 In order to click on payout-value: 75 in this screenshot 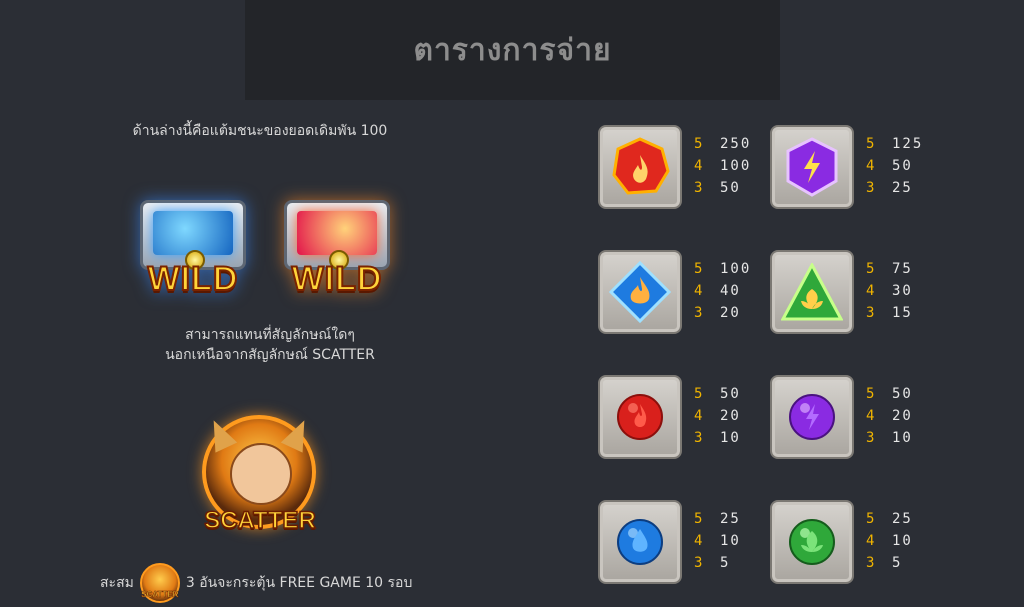, I will do `click(902, 269)`.